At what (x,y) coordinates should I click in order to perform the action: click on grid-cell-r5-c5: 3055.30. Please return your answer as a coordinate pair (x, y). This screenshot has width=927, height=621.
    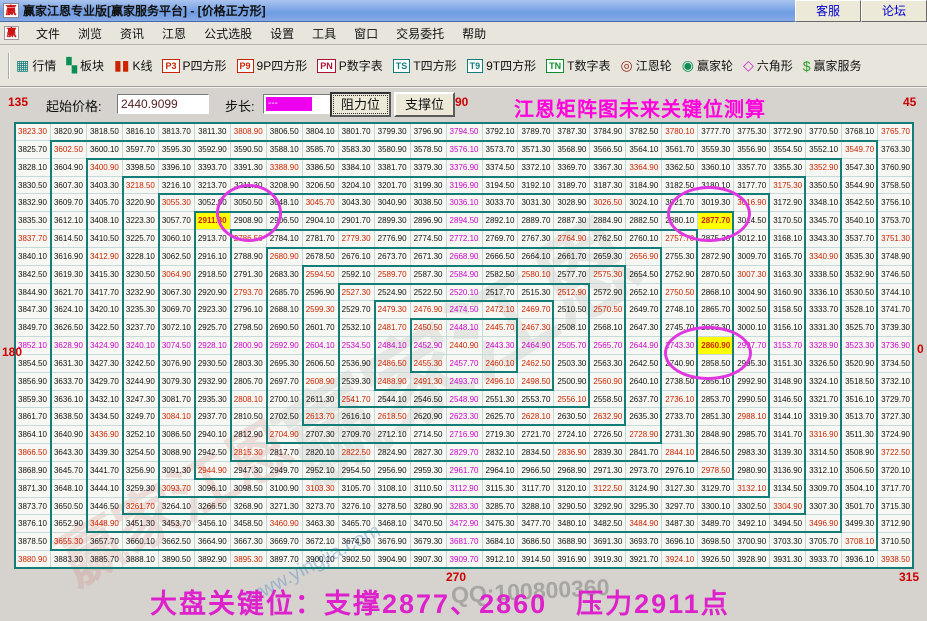
    Looking at the image, I should click on (176, 203).